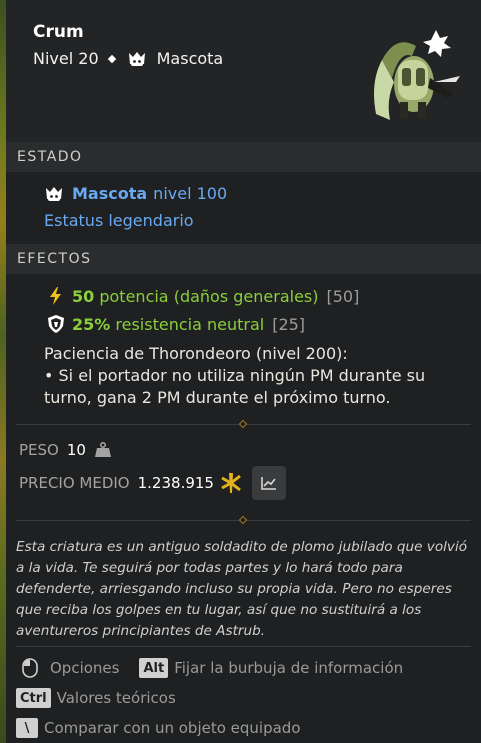  I want to click on ctrl-key: Ctrl, so click(33, 698).